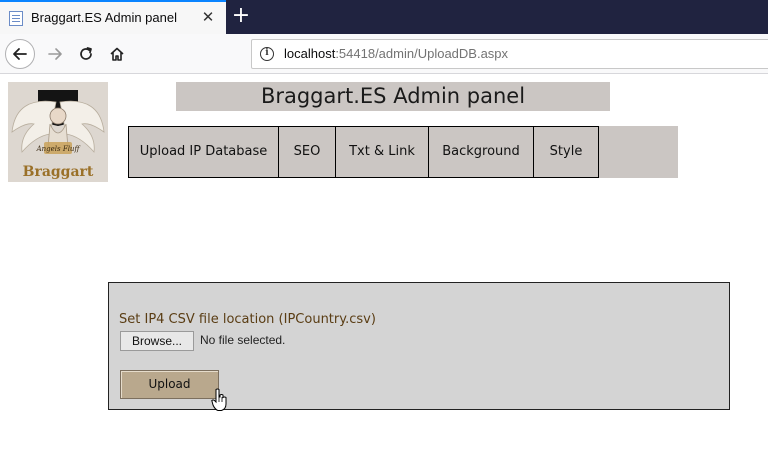 This screenshot has height=461, width=768. What do you see at coordinates (208, 17) in the screenshot?
I see `close-tab-icon: ✕` at bounding box center [208, 17].